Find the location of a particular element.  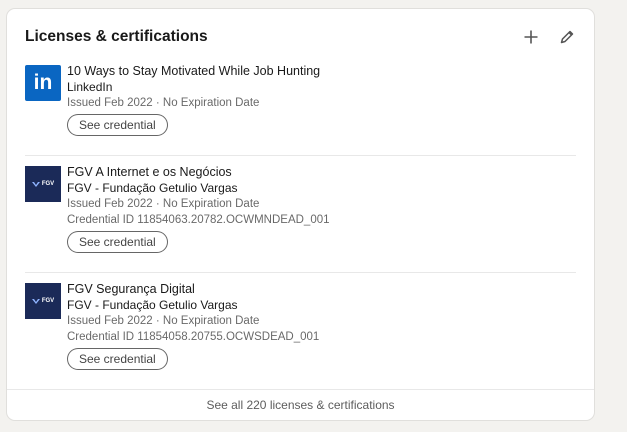

section-footer: See all 220 licenses & certifications is located at coordinates (300, 404).